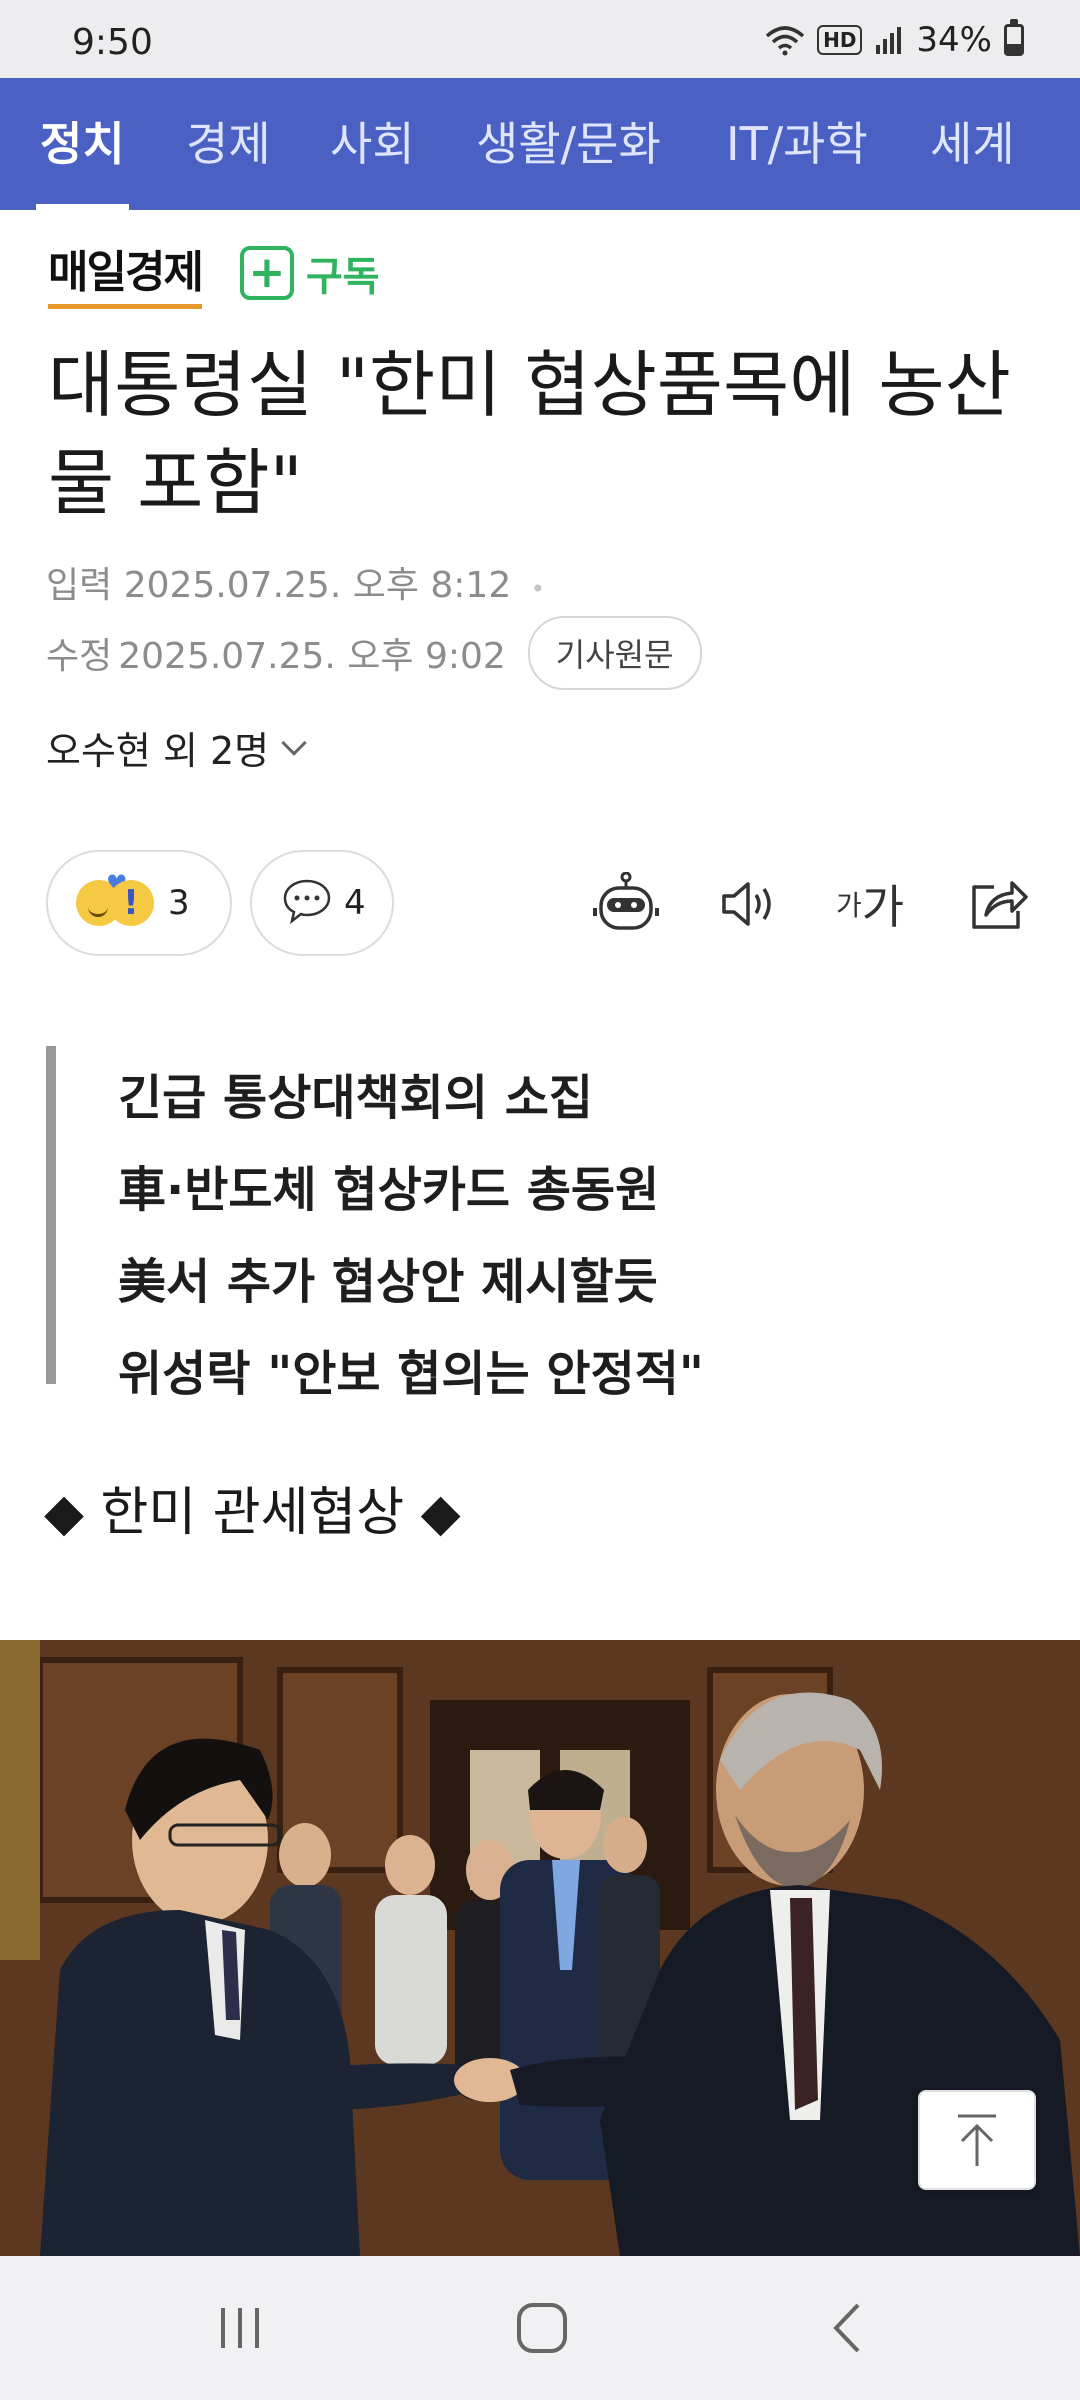 This screenshot has height=2400, width=1080. I want to click on status-icons: HD 34%, so click(894, 39).